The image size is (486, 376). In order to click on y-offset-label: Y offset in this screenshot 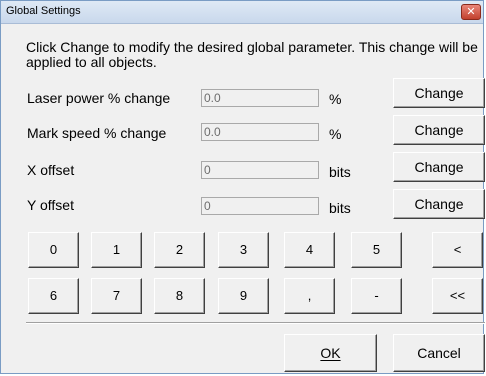, I will do `click(50, 205)`.